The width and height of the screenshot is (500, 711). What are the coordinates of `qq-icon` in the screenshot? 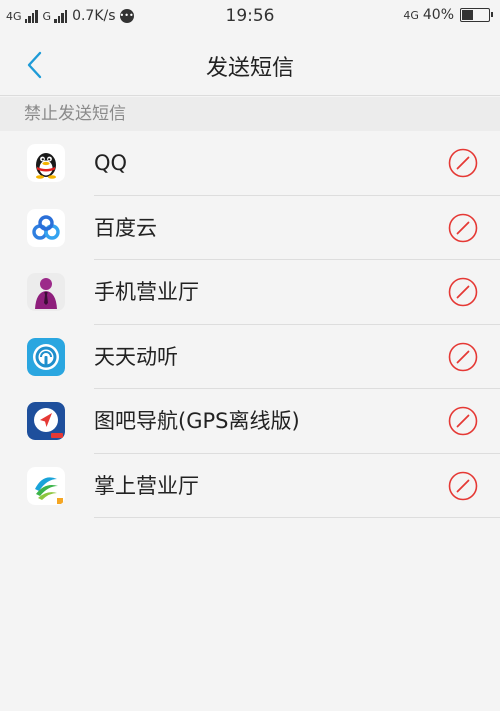 It's located at (46, 163).